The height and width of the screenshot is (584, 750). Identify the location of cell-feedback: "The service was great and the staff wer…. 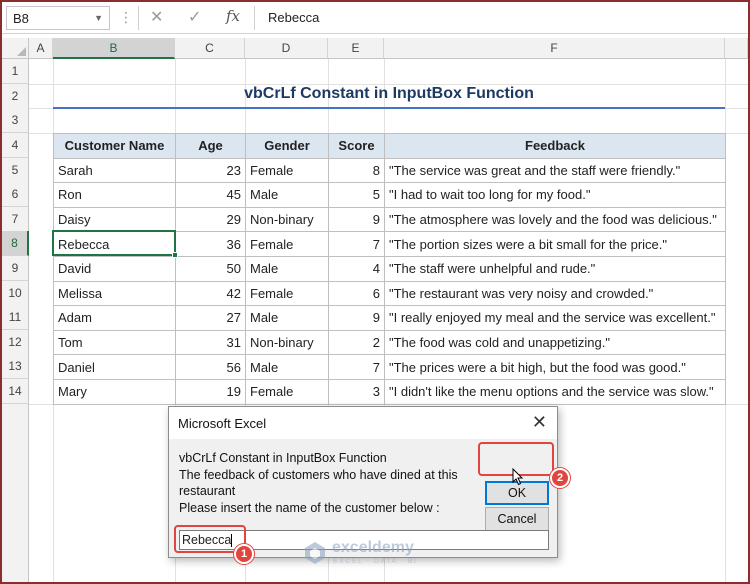
(555, 170).